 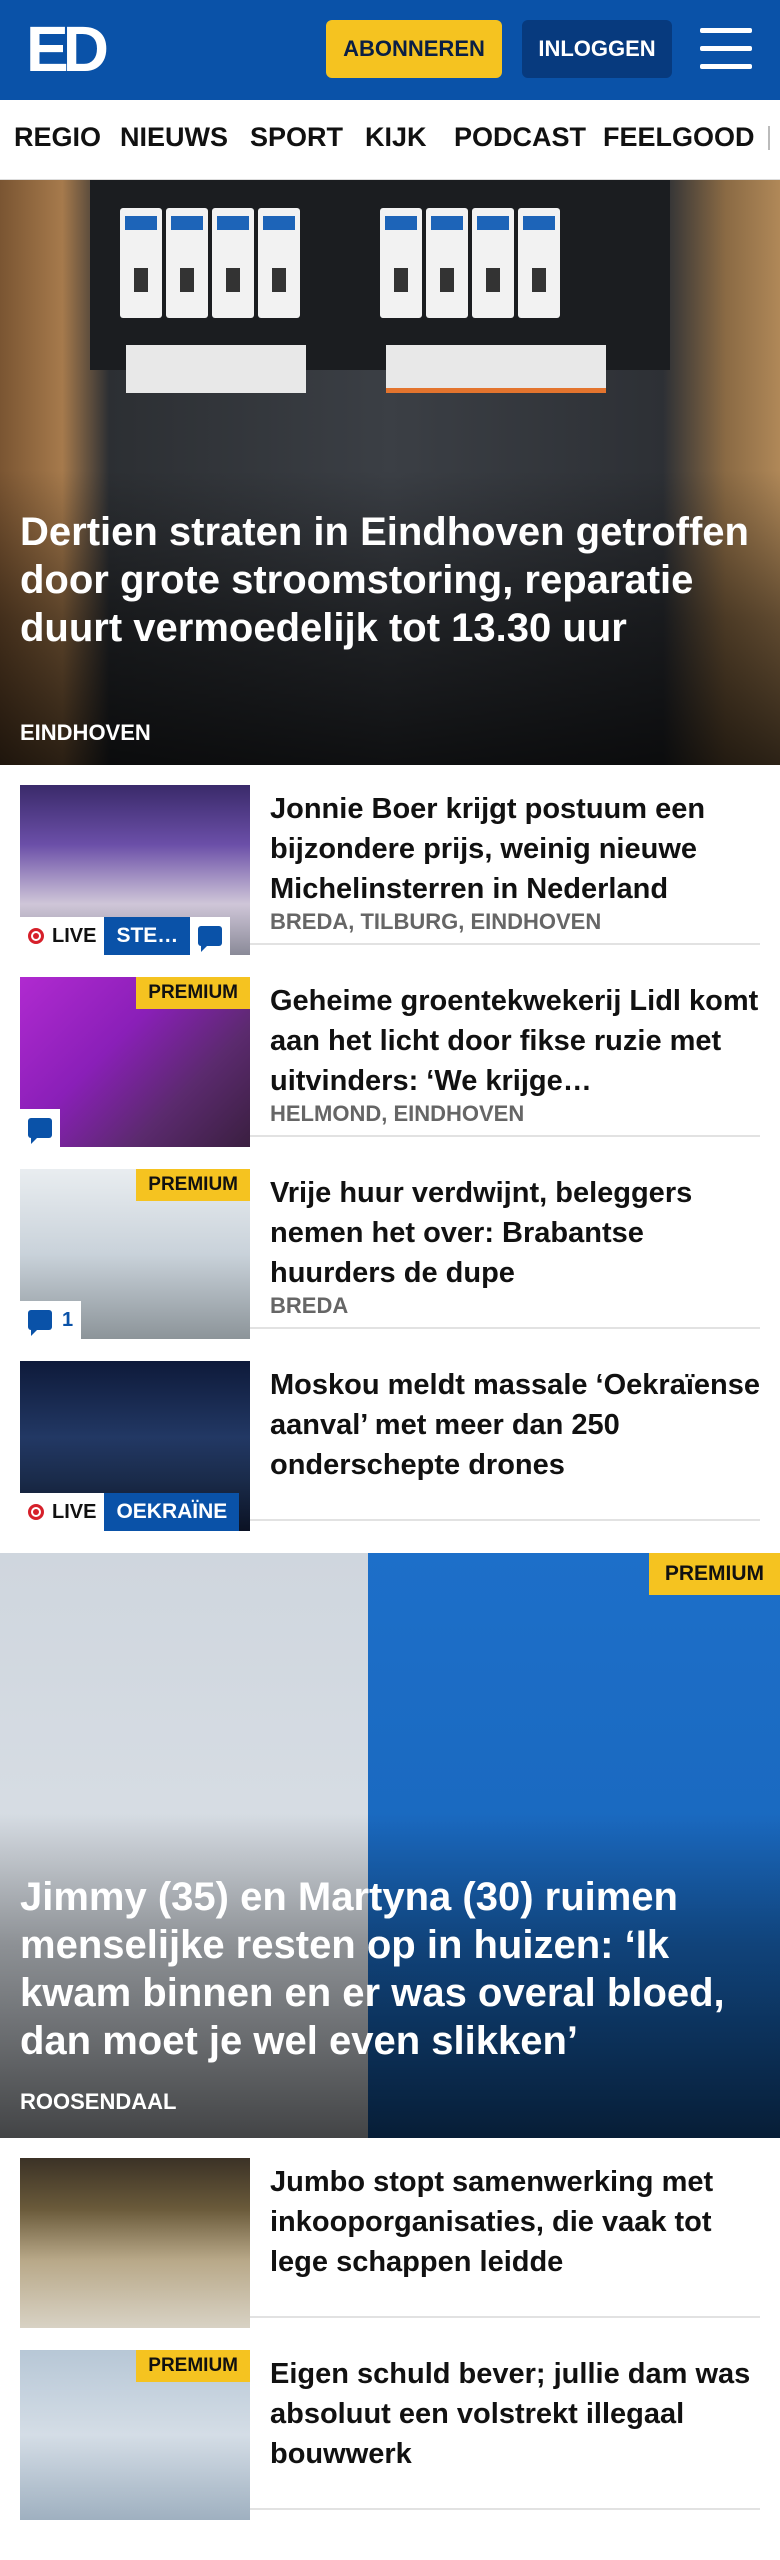 I want to click on comment-count: 1, so click(x=68, y=1319).